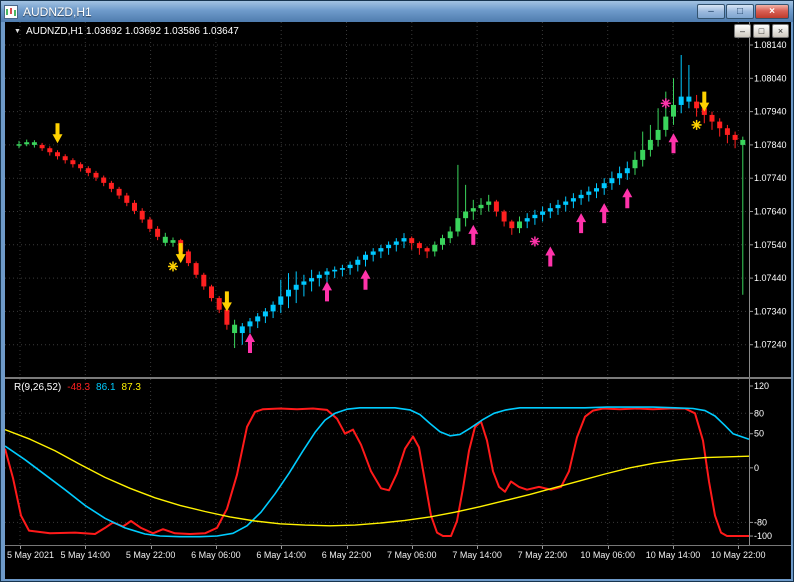 This screenshot has height=582, width=794. Describe the element at coordinates (17, 31) in the screenshot. I see `collapse-arrow-icon: ▼` at that location.